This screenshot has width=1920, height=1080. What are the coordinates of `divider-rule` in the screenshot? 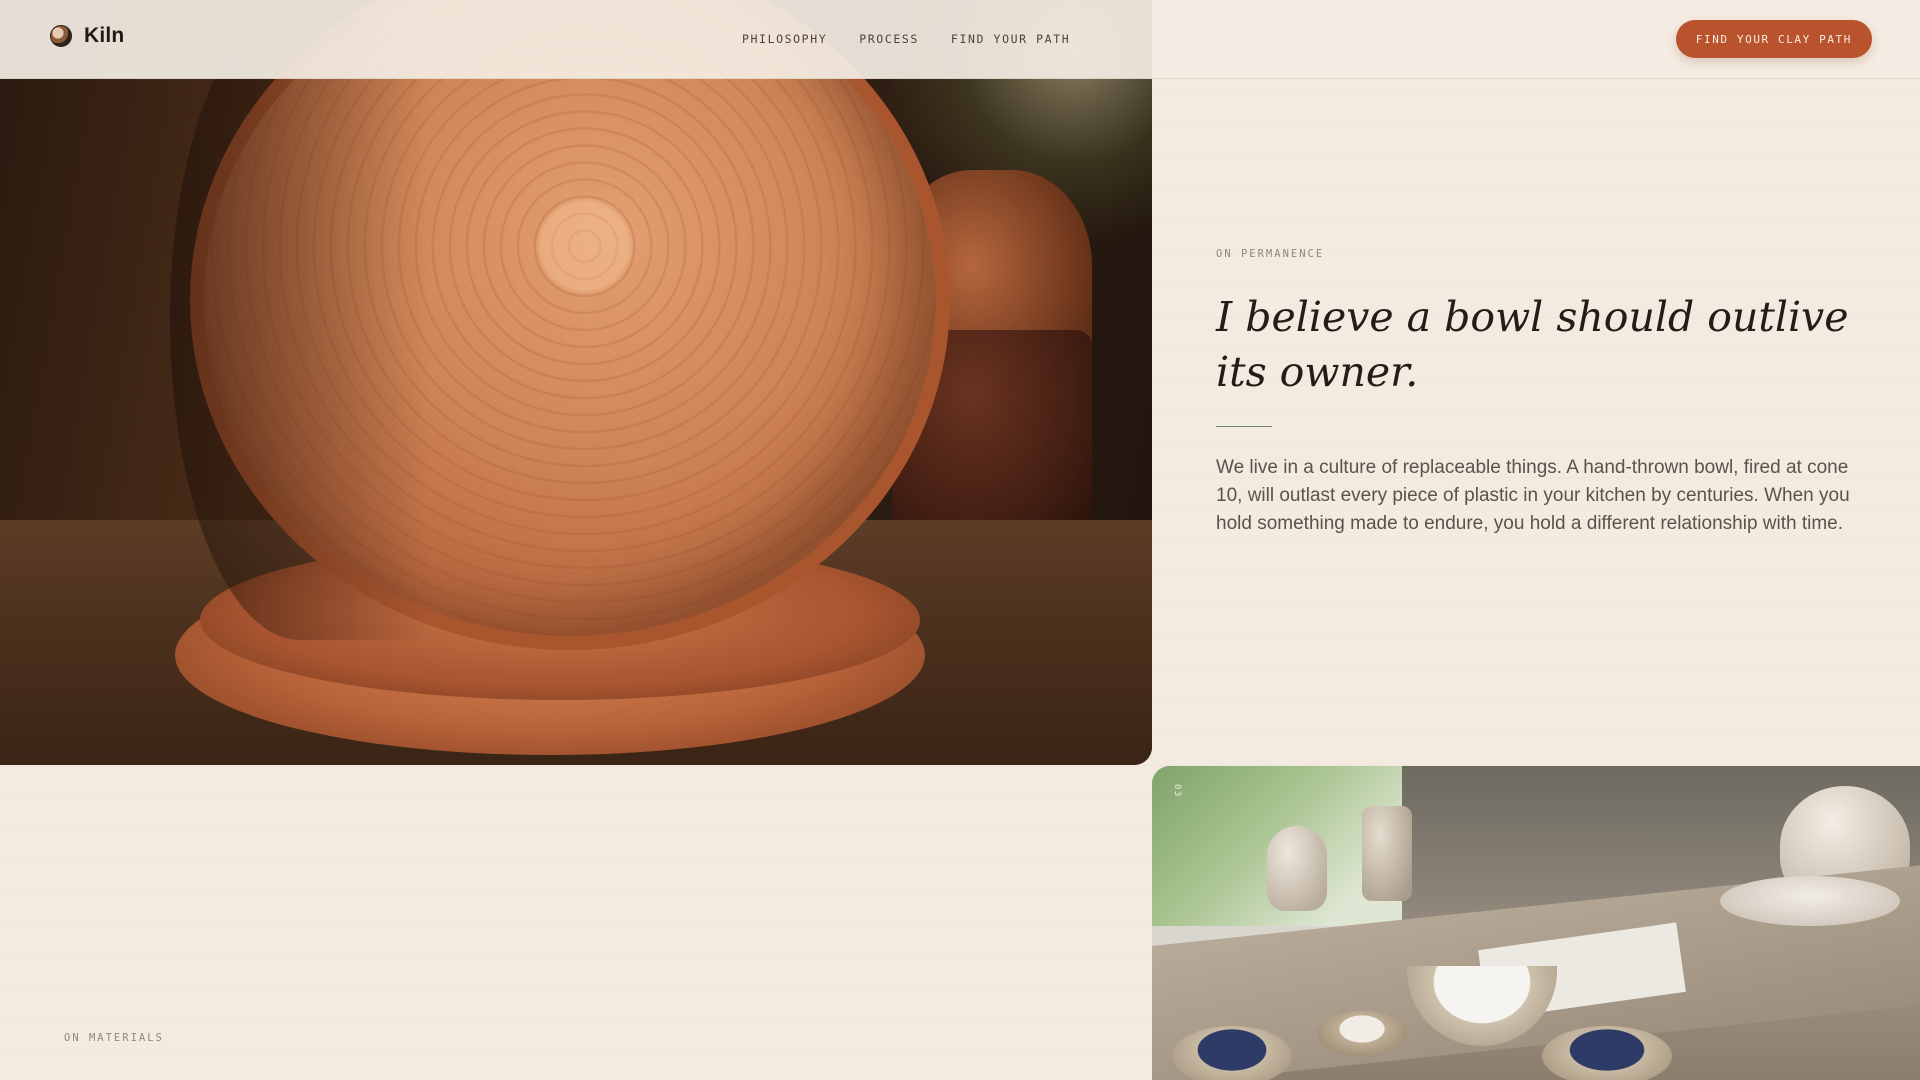 It's located at (1244, 426).